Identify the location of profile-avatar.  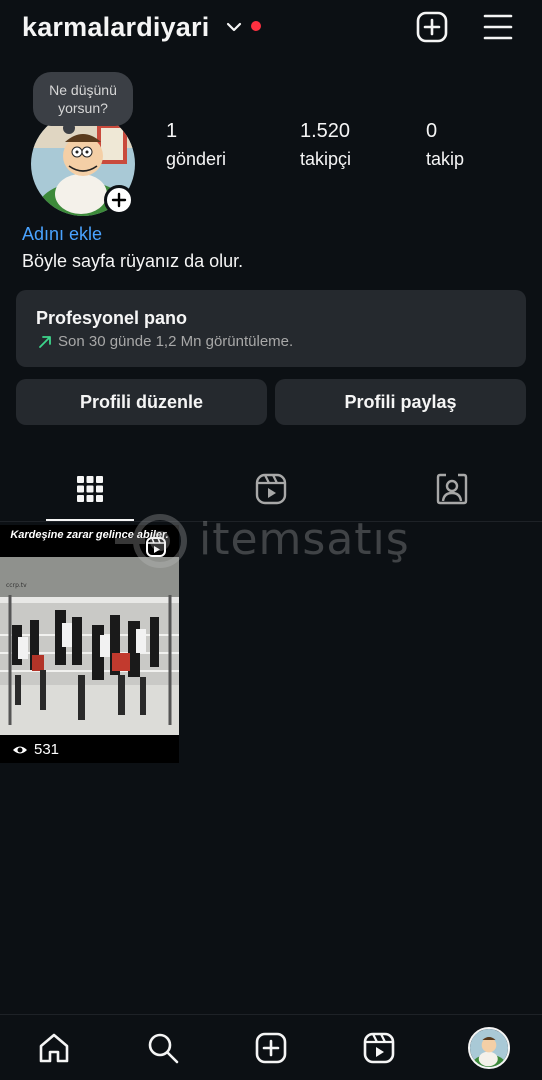
(489, 1048).